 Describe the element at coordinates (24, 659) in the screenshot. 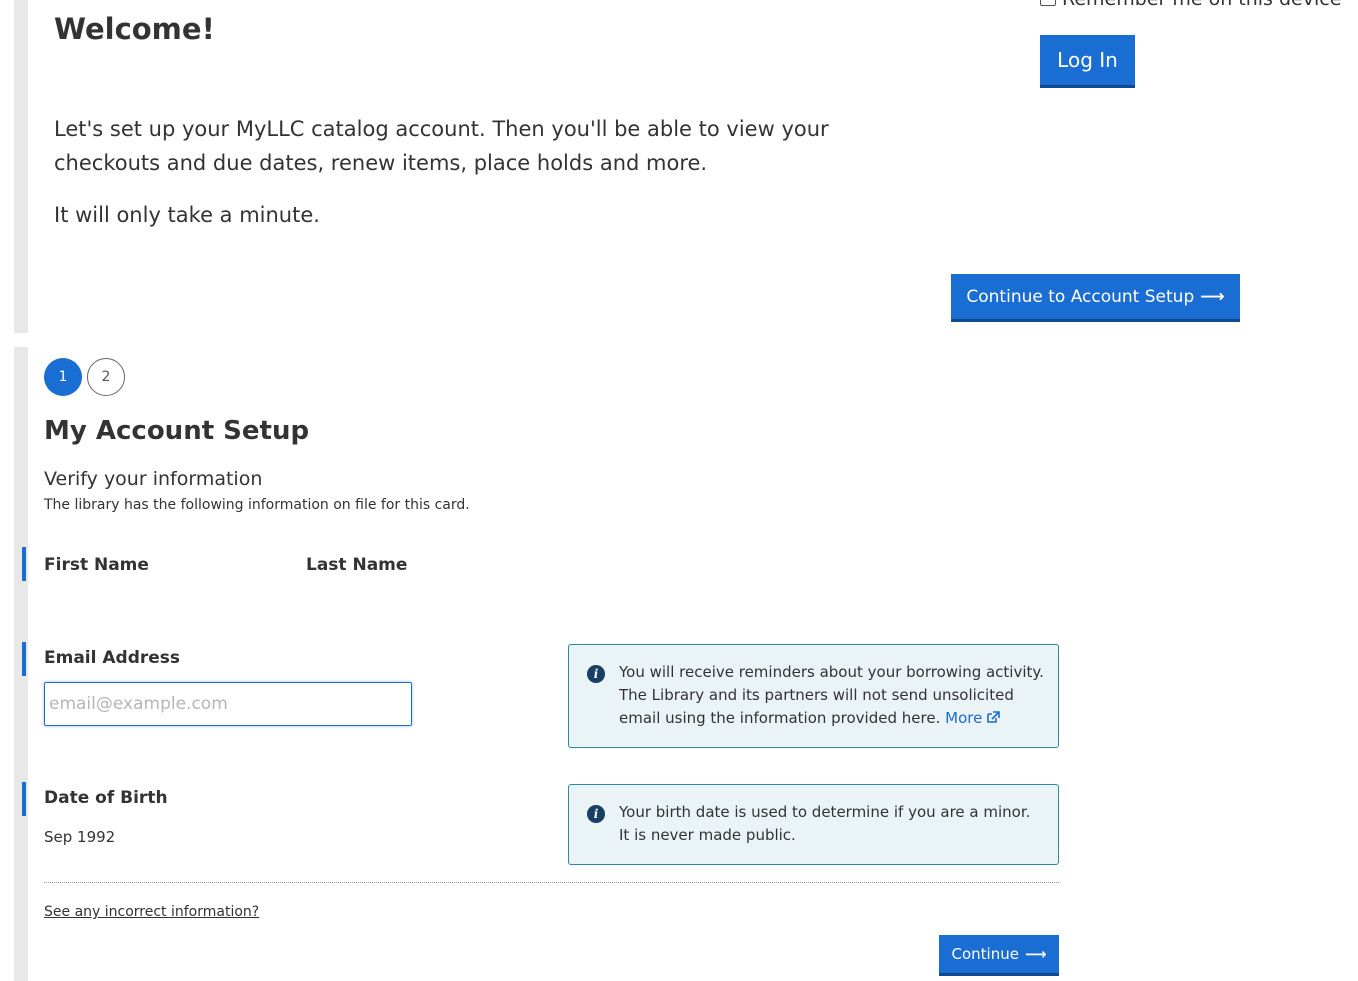

I see `email-field-bar` at that location.